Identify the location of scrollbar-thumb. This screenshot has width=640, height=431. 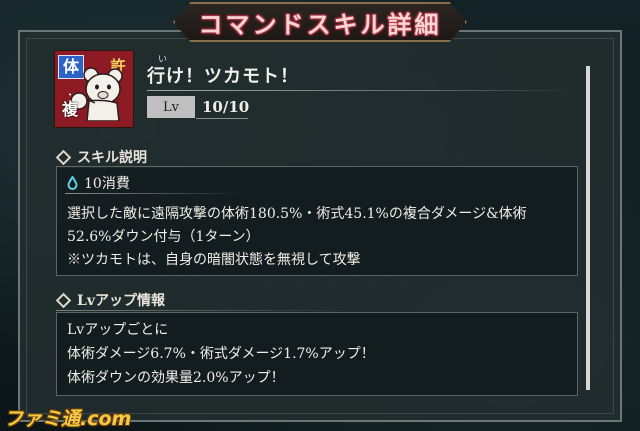
(588, 228).